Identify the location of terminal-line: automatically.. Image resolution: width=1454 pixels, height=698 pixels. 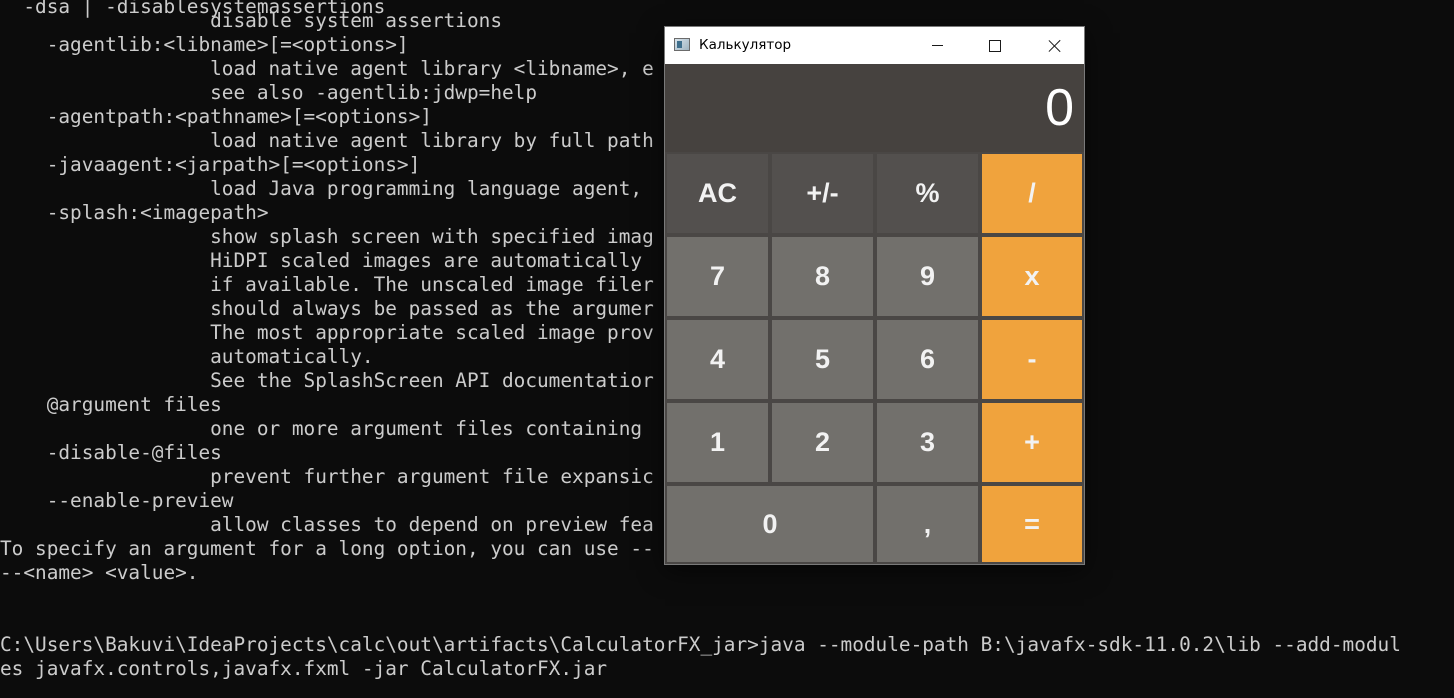
(187, 356).